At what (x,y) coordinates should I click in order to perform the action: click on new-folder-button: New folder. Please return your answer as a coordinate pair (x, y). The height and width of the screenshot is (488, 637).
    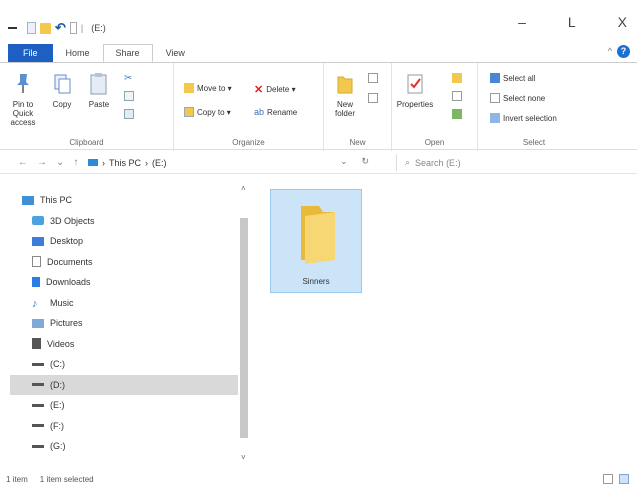
    Looking at the image, I should click on (345, 94).